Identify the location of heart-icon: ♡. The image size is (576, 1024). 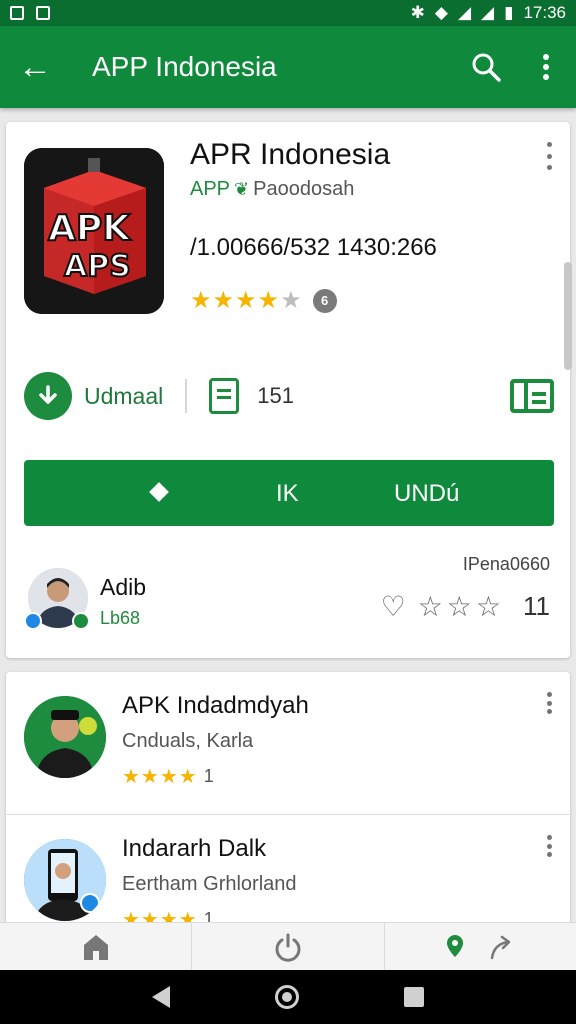
(393, 606).